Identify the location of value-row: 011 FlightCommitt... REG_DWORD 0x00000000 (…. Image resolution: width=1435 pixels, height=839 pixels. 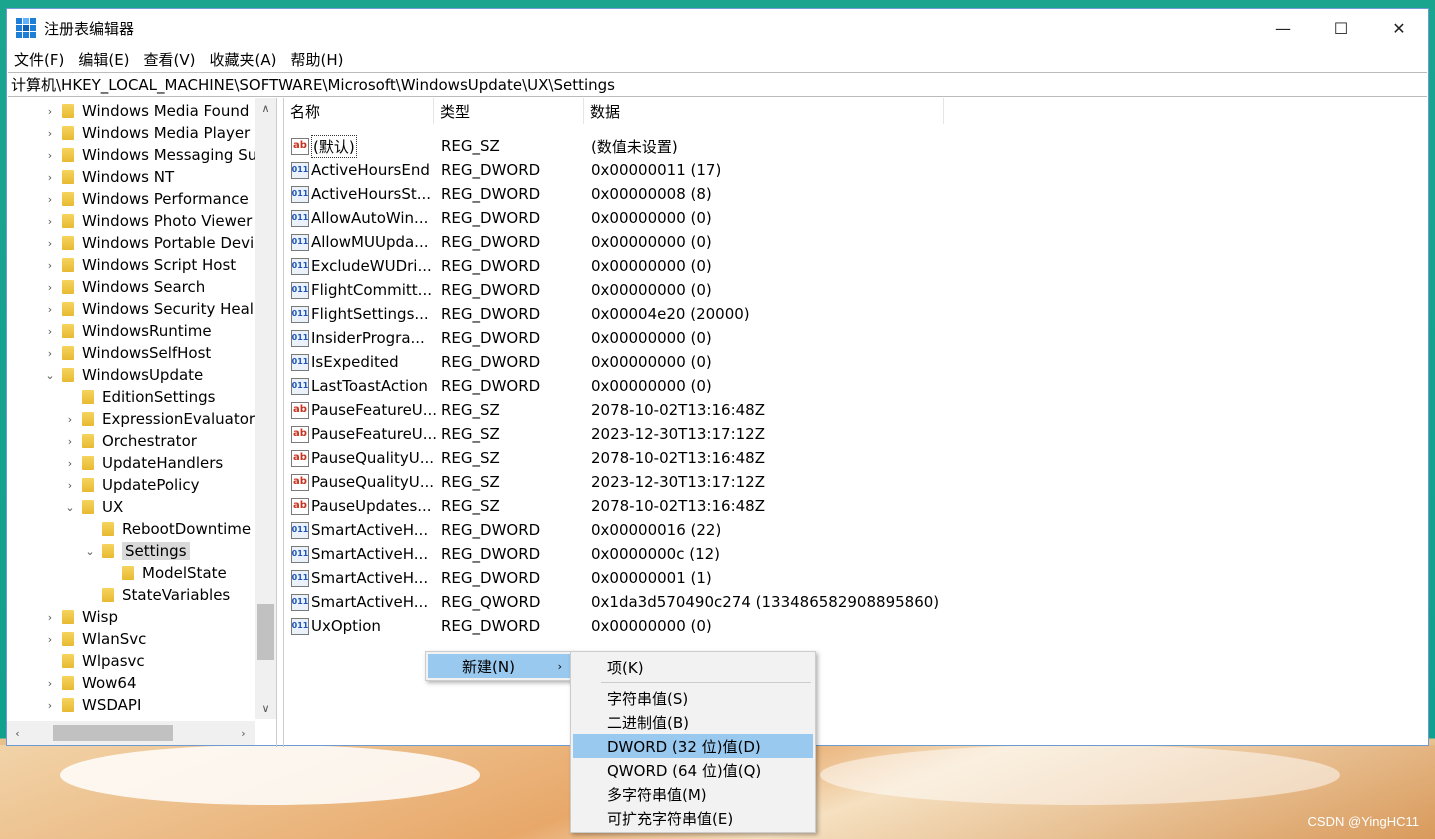
(634, 290).